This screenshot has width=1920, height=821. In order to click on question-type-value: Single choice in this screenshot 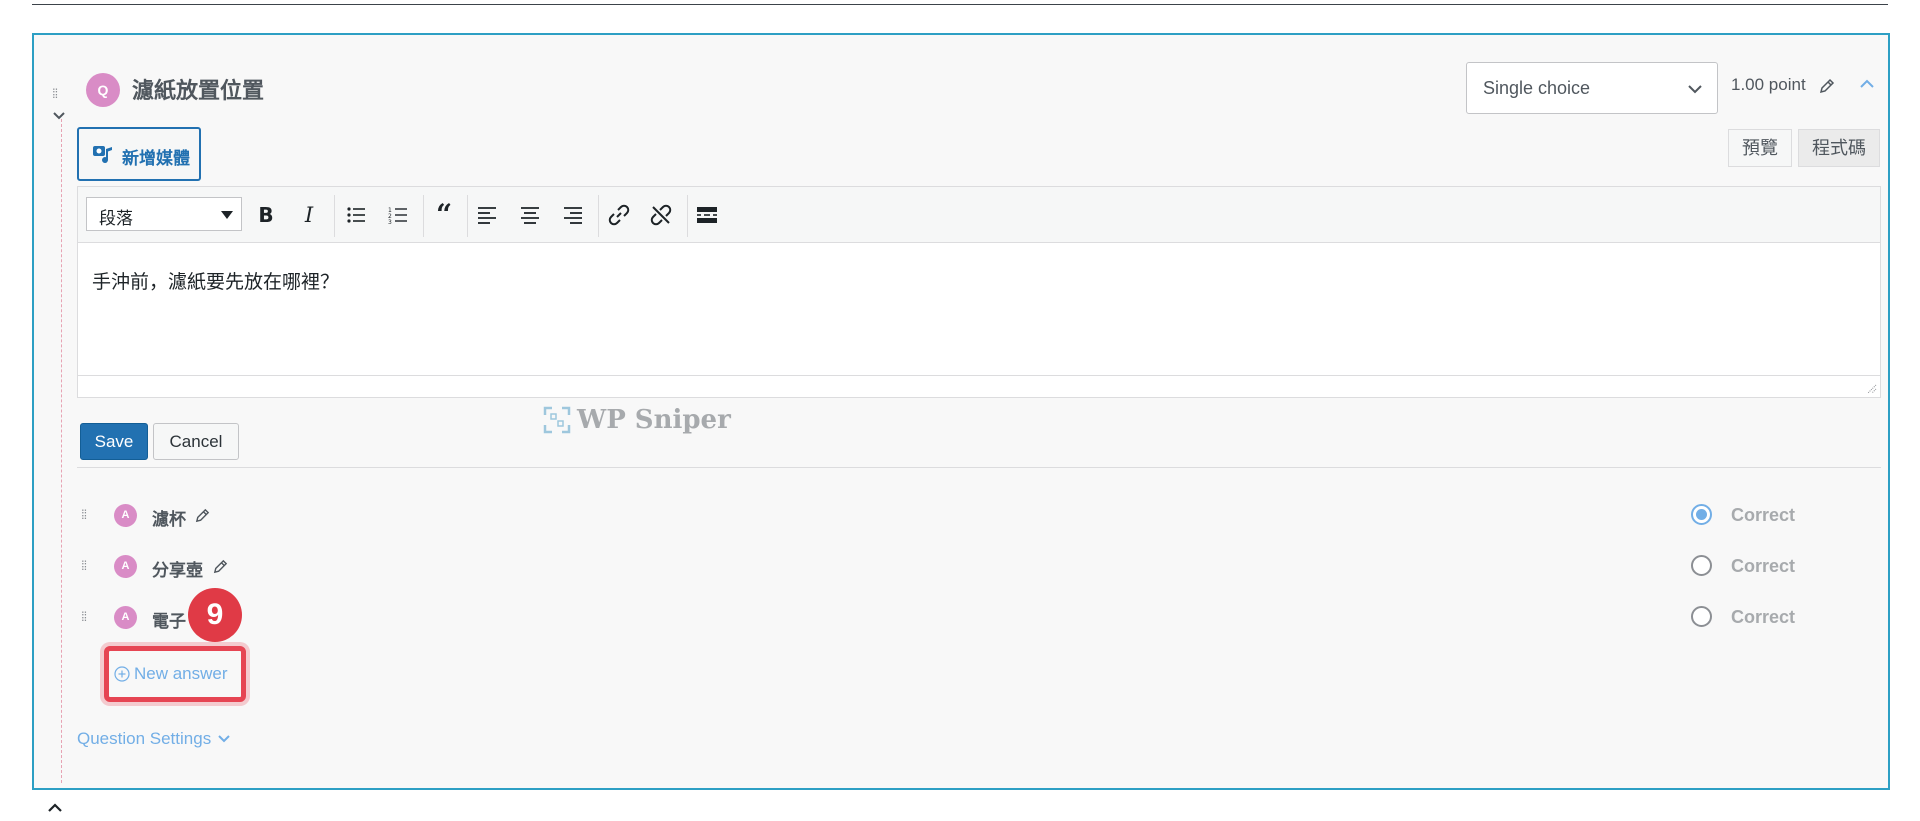, I will do `click(1537, 88)`.